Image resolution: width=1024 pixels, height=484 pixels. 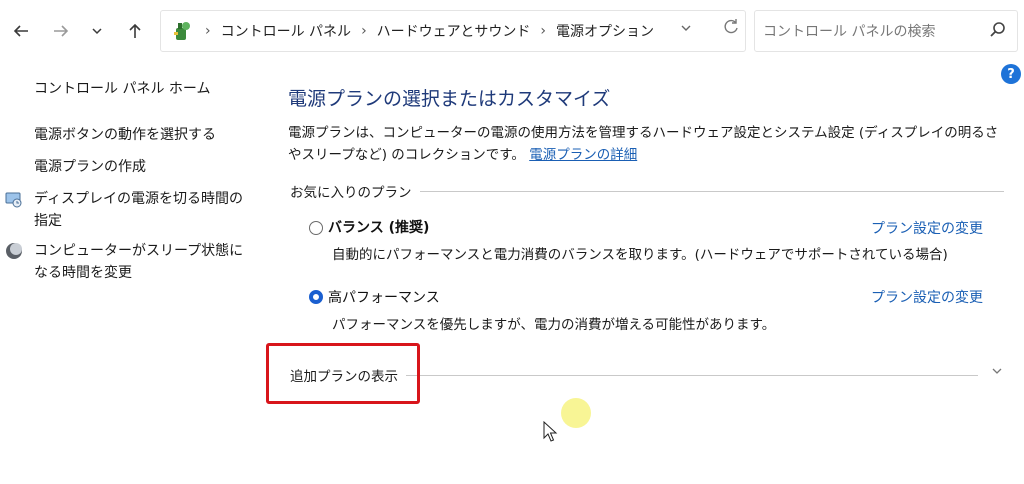 I want to click on search-box, so click(x=886, y=31).